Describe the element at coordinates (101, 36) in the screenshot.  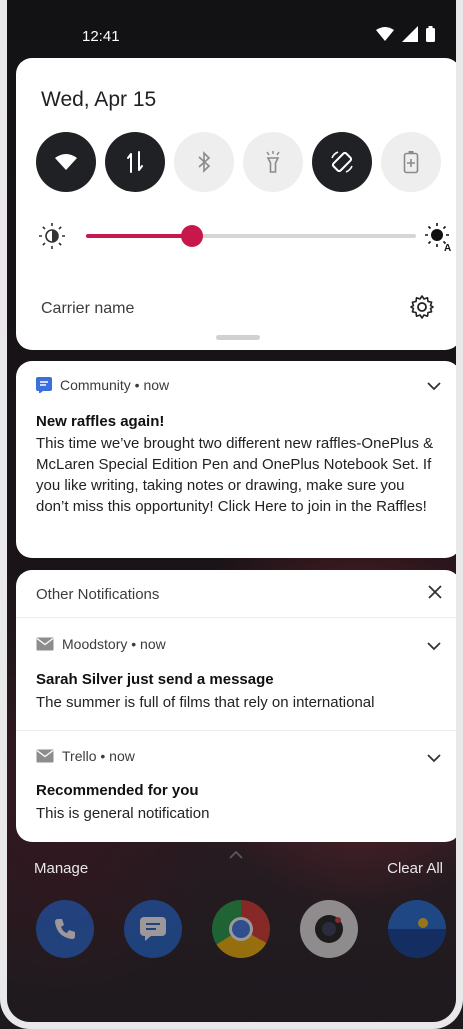
I see `status-time: 12:41` at that location.